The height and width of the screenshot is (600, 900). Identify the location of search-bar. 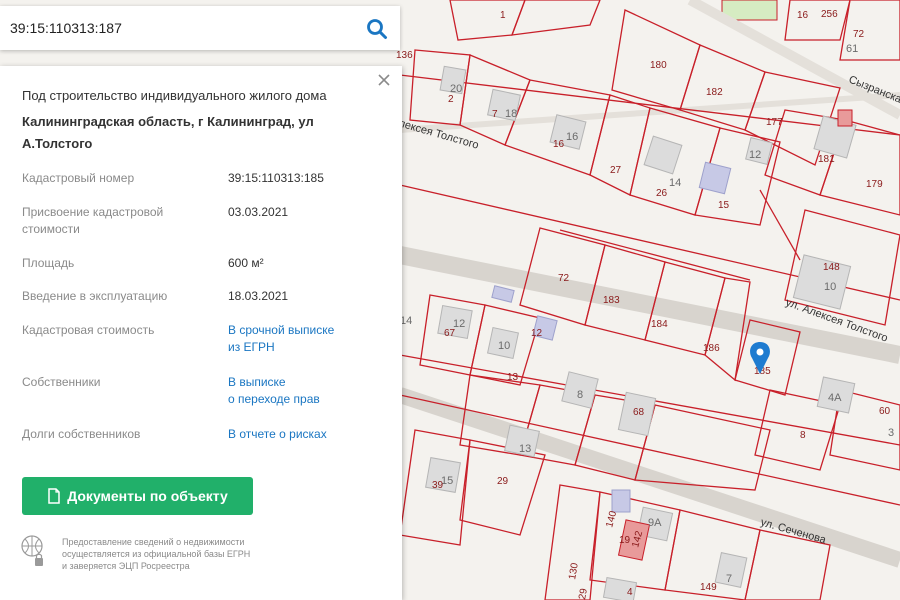
(200, 28).